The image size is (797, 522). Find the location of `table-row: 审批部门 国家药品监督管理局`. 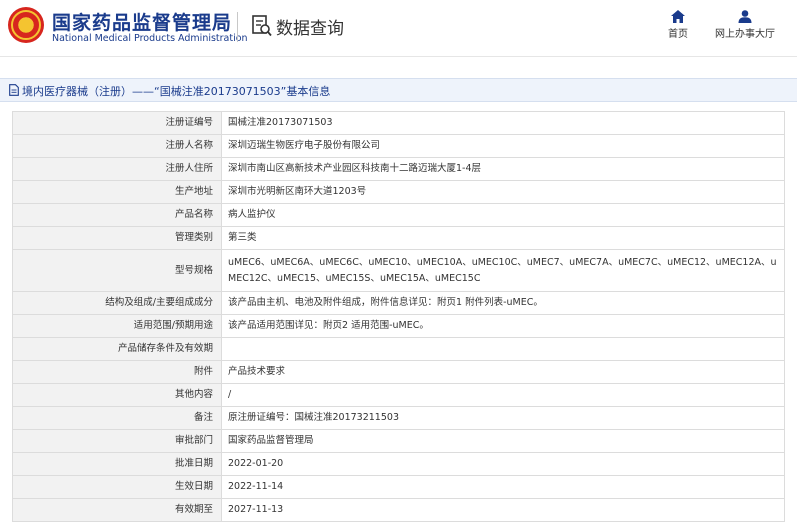

table-row: 审批部门 国家药品监督管理局 is located at coordinates (398, 441).